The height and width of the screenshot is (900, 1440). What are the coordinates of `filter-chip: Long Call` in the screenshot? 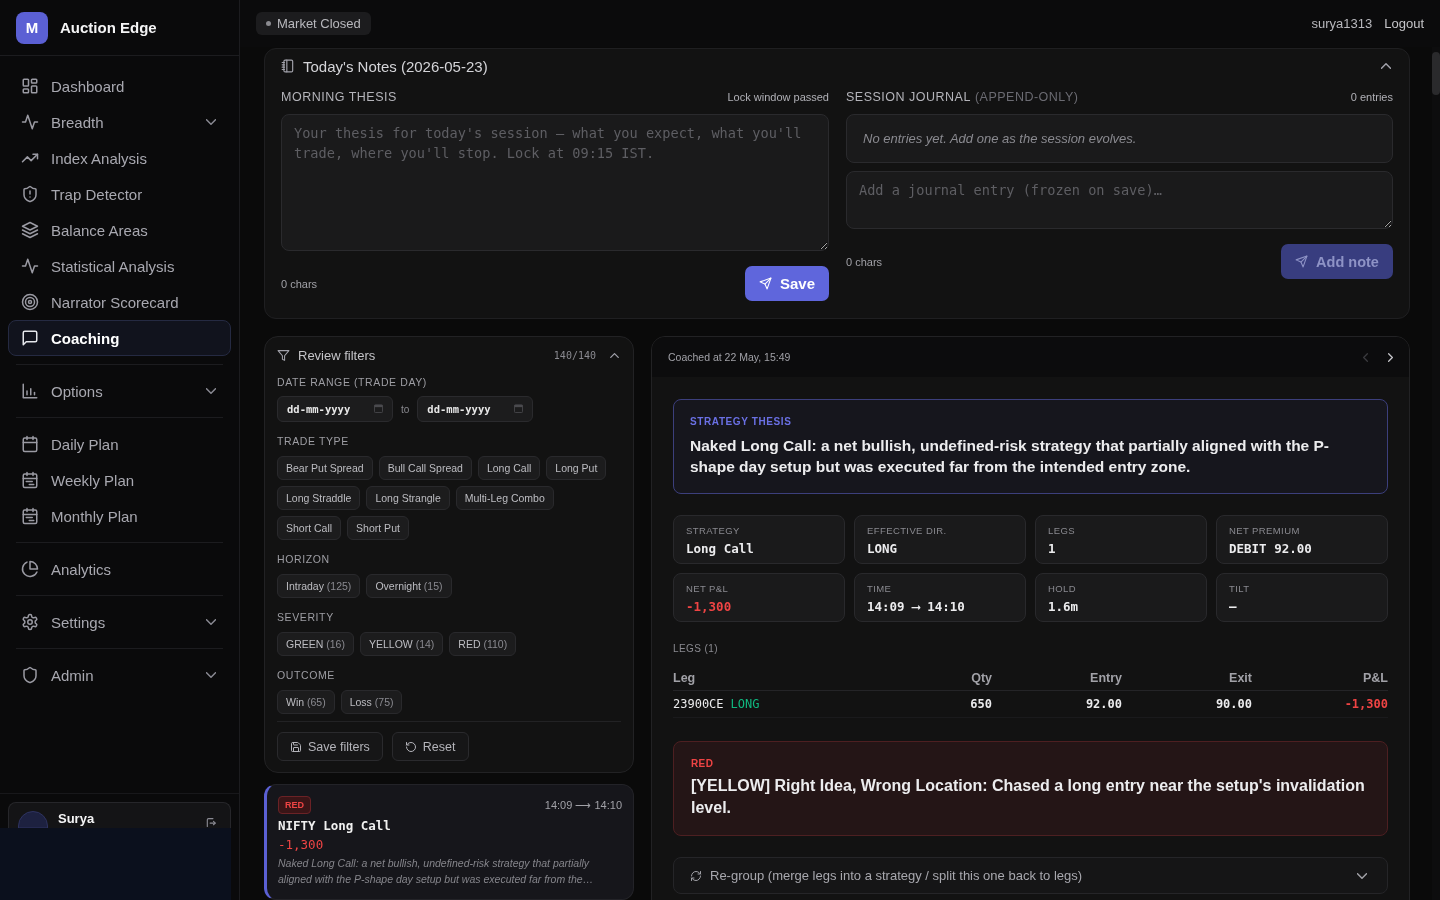 It's located at (509, 468).